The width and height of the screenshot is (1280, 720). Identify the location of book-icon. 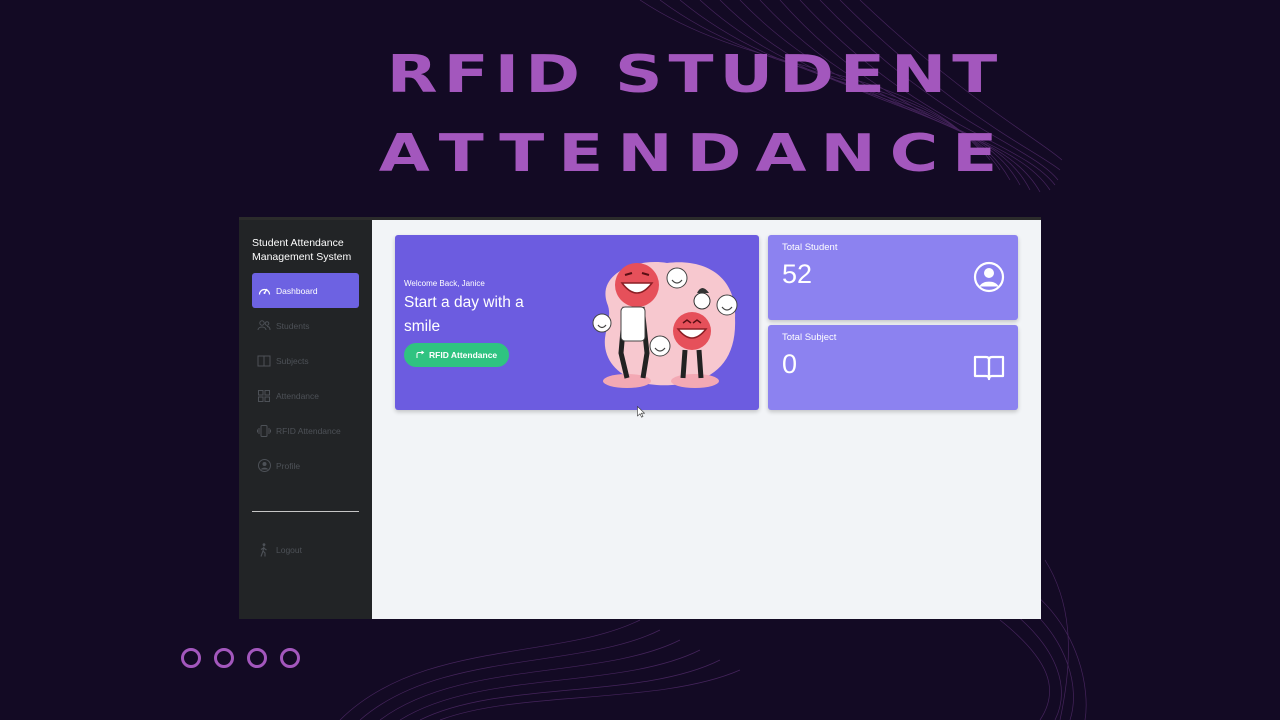
(264, 361).